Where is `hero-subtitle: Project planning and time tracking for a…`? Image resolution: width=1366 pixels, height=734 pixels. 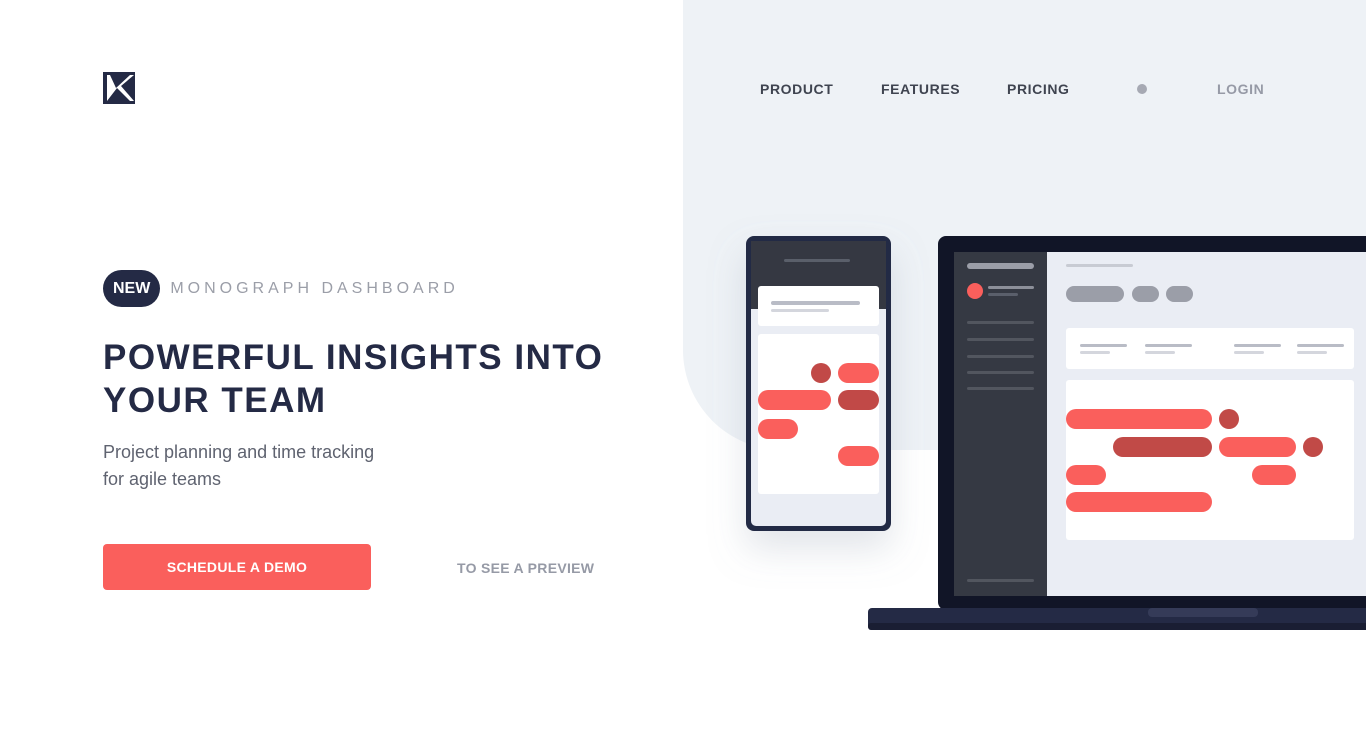 hero-subtitle: Project planning and time tracking for a… is located at coordinates (253, 466).